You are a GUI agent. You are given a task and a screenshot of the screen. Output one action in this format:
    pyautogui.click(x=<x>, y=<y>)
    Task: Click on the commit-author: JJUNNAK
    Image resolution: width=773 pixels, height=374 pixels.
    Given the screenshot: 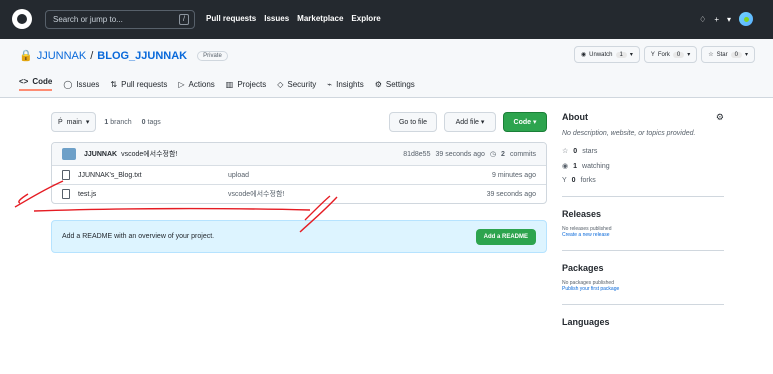 What is the action you would take?
    pyautogui.click(x=100, y=154)
    